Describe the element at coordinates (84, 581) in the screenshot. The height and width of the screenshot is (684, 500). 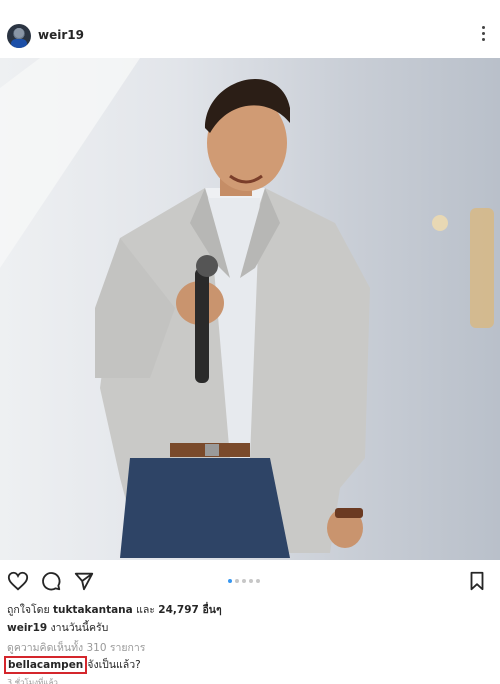
I see `share-icon` at that location.